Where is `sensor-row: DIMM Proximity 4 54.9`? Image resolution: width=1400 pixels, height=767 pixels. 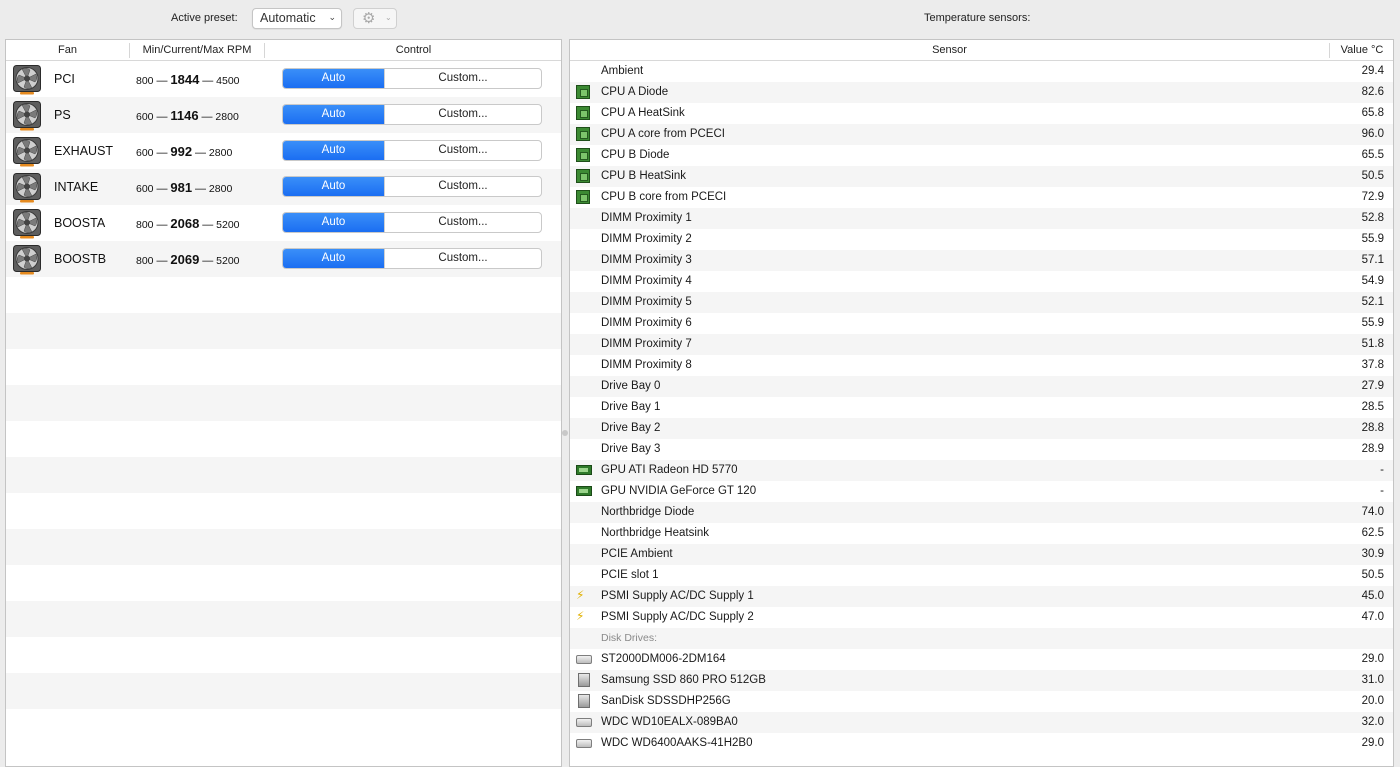 sensor-row: DIMM Proximity 4 54.9 is located at coordinates (981, 281).